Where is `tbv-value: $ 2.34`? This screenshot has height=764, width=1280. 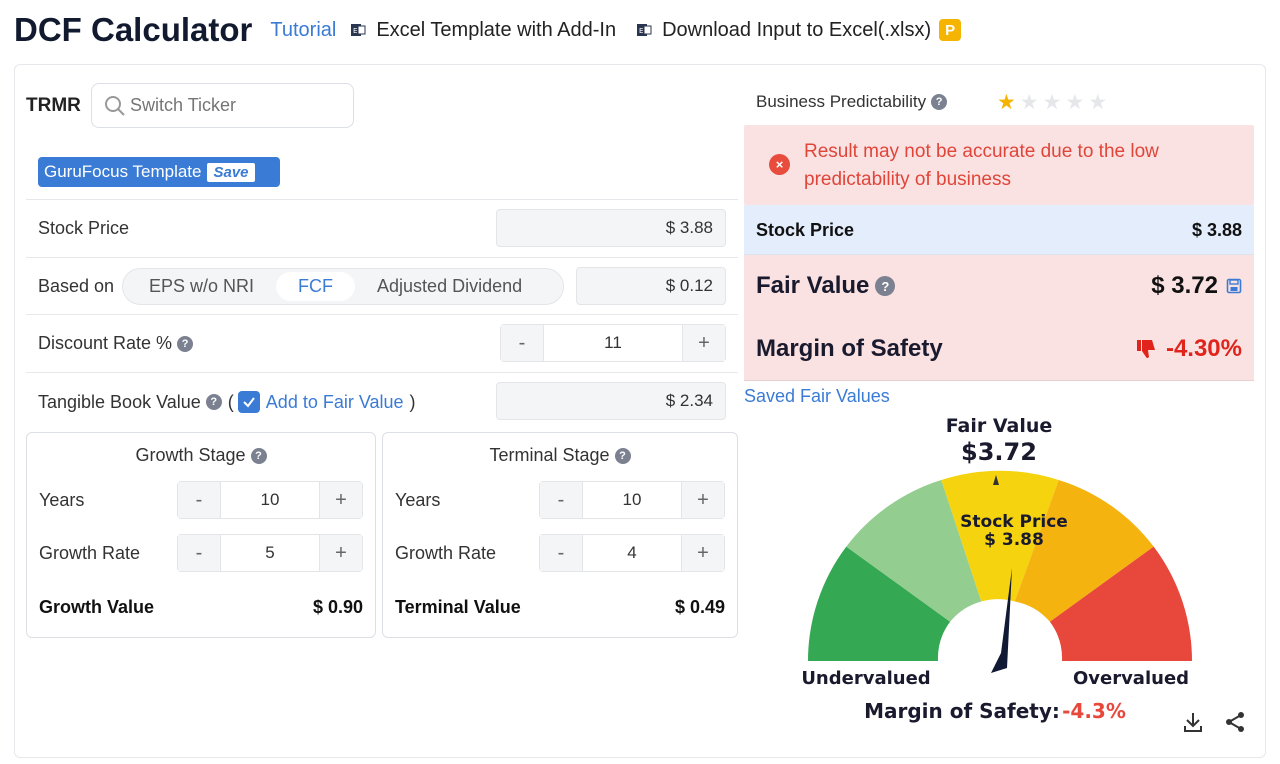
tbv-value: $ 2.34 is located at coordinates (611, 401).